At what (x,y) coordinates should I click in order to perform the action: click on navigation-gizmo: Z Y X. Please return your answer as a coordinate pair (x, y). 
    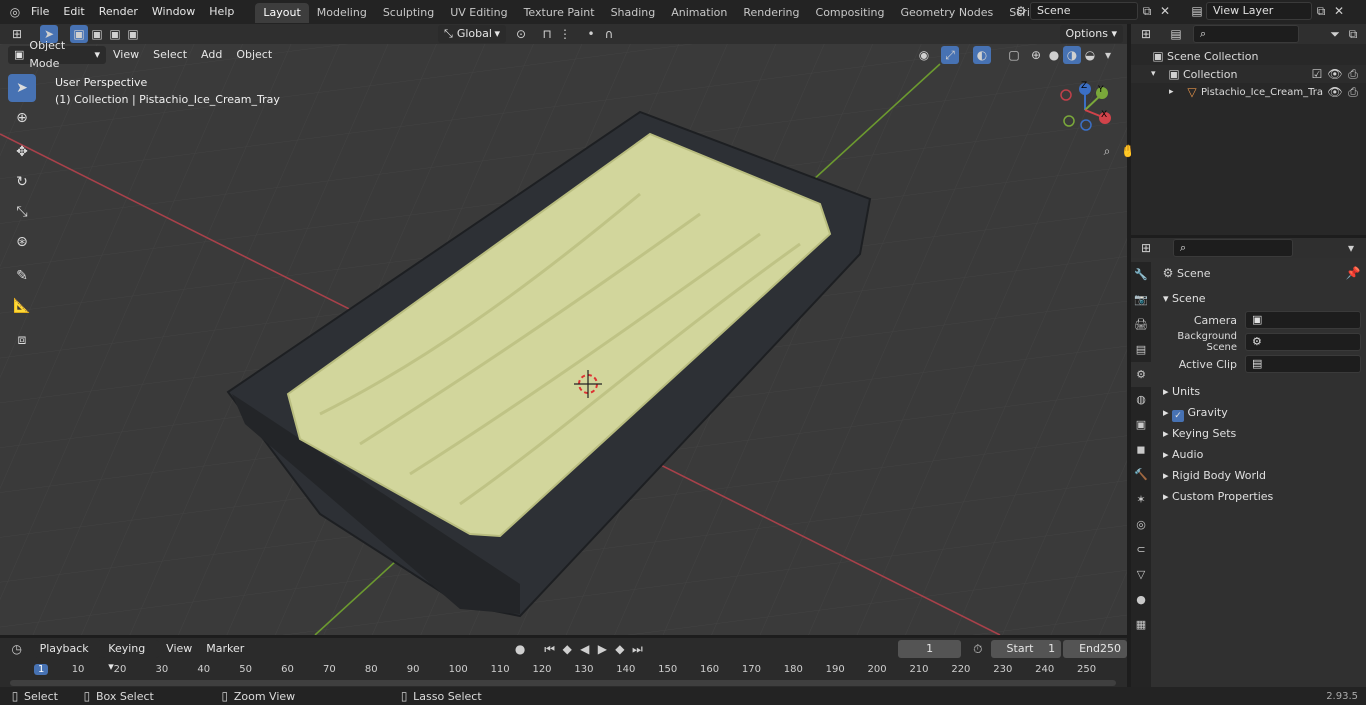
    Looking at the image, I should click on (1087, 108).